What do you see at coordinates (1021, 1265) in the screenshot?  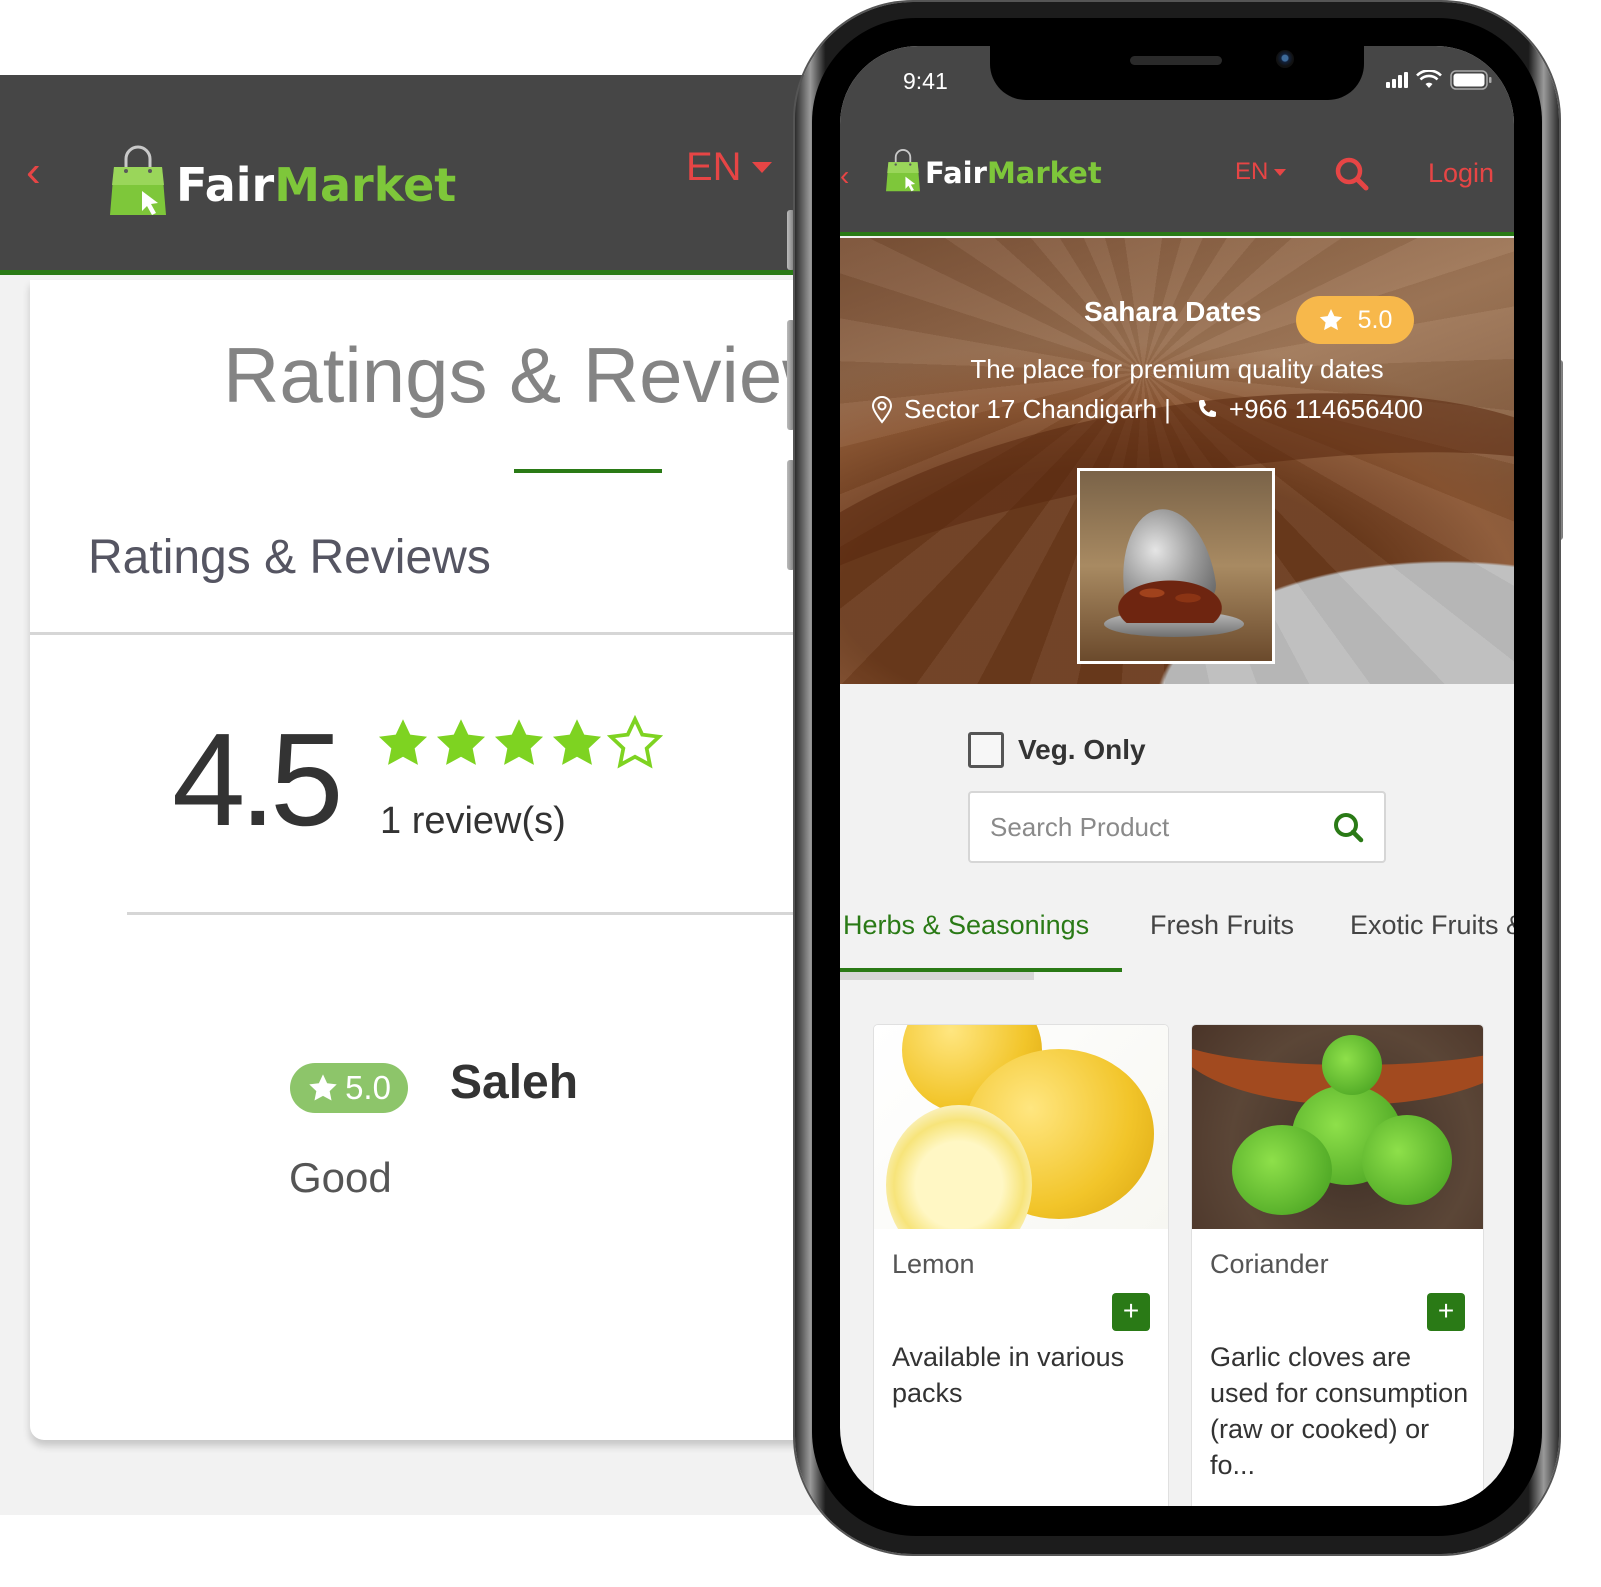 I see `product-card: Lemon + Available in various packs` at bounding box center [1021, 1265].